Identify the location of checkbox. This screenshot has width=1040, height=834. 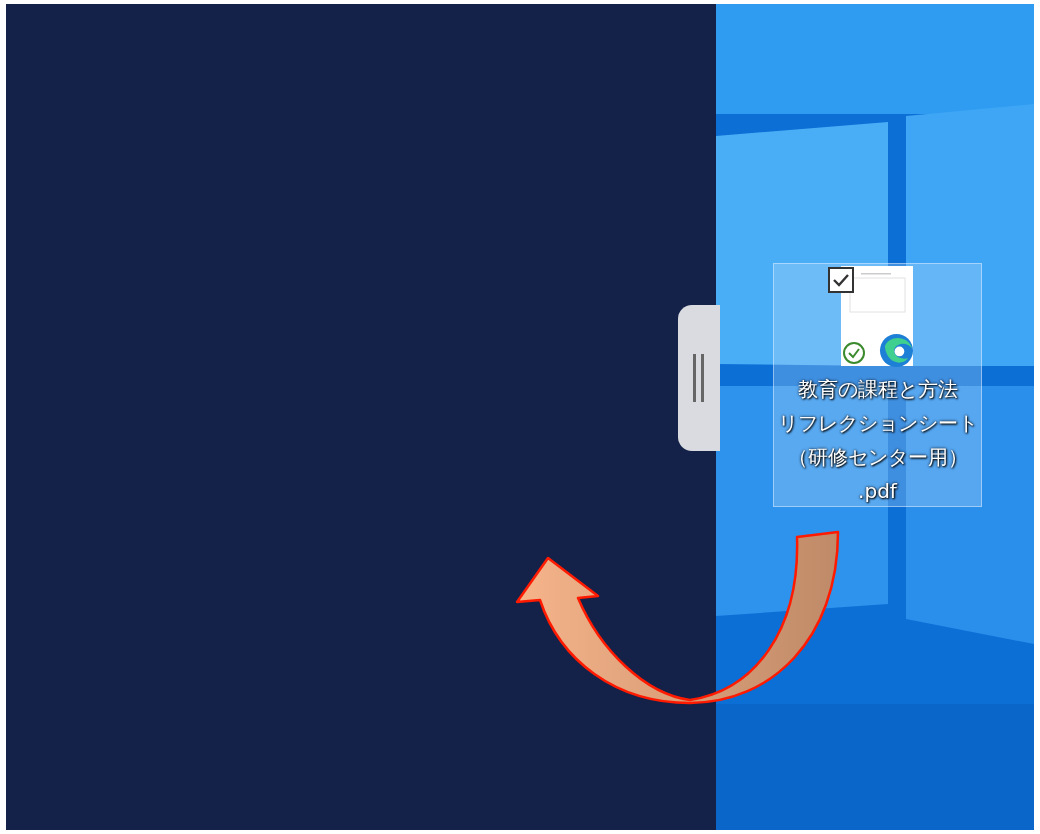
(841, 280).